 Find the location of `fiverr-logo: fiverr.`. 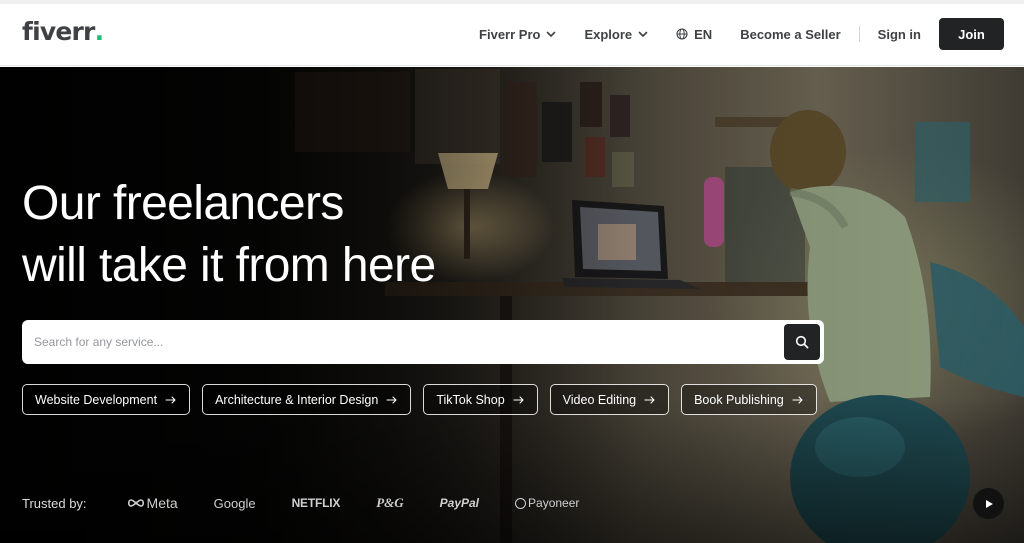

fiverr-logo: fiverr. is located at coordinates (63, 31).